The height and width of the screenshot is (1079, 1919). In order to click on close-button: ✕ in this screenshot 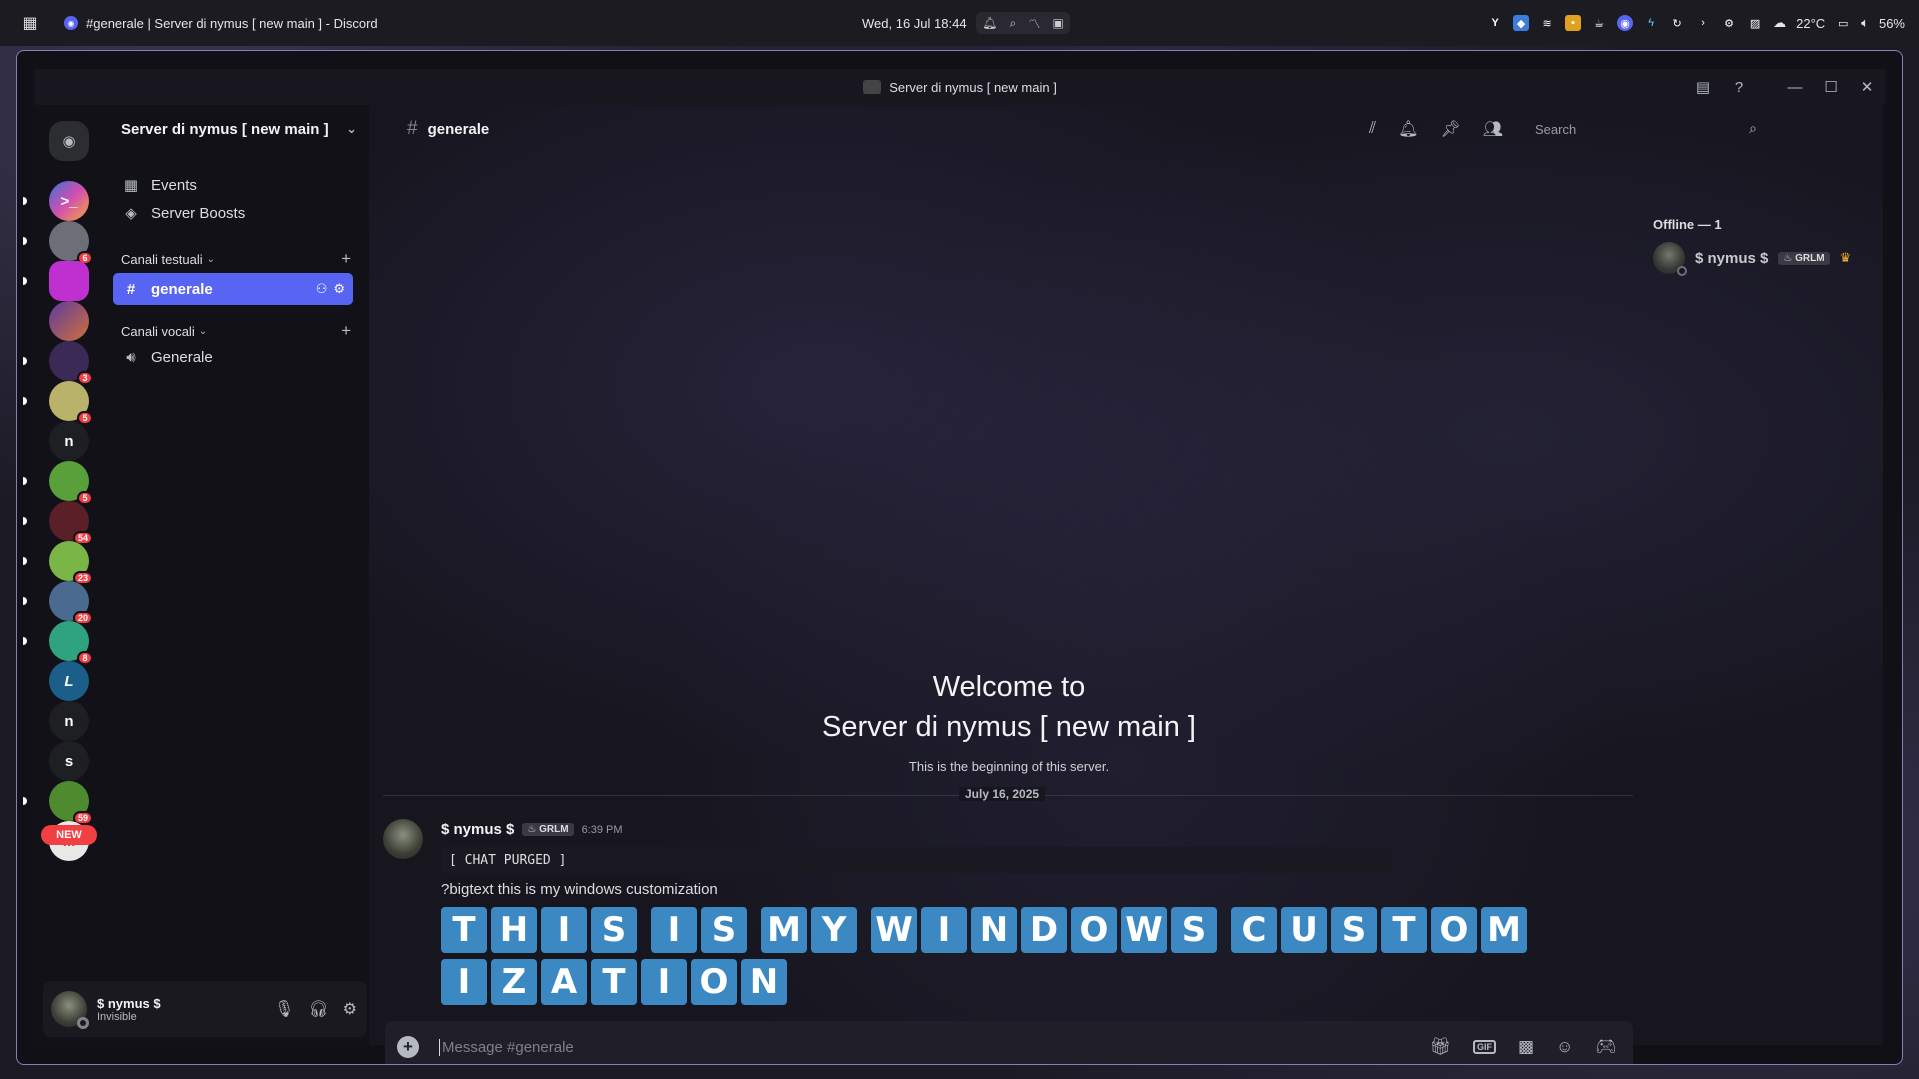, I will do `click(1867, 87)`.